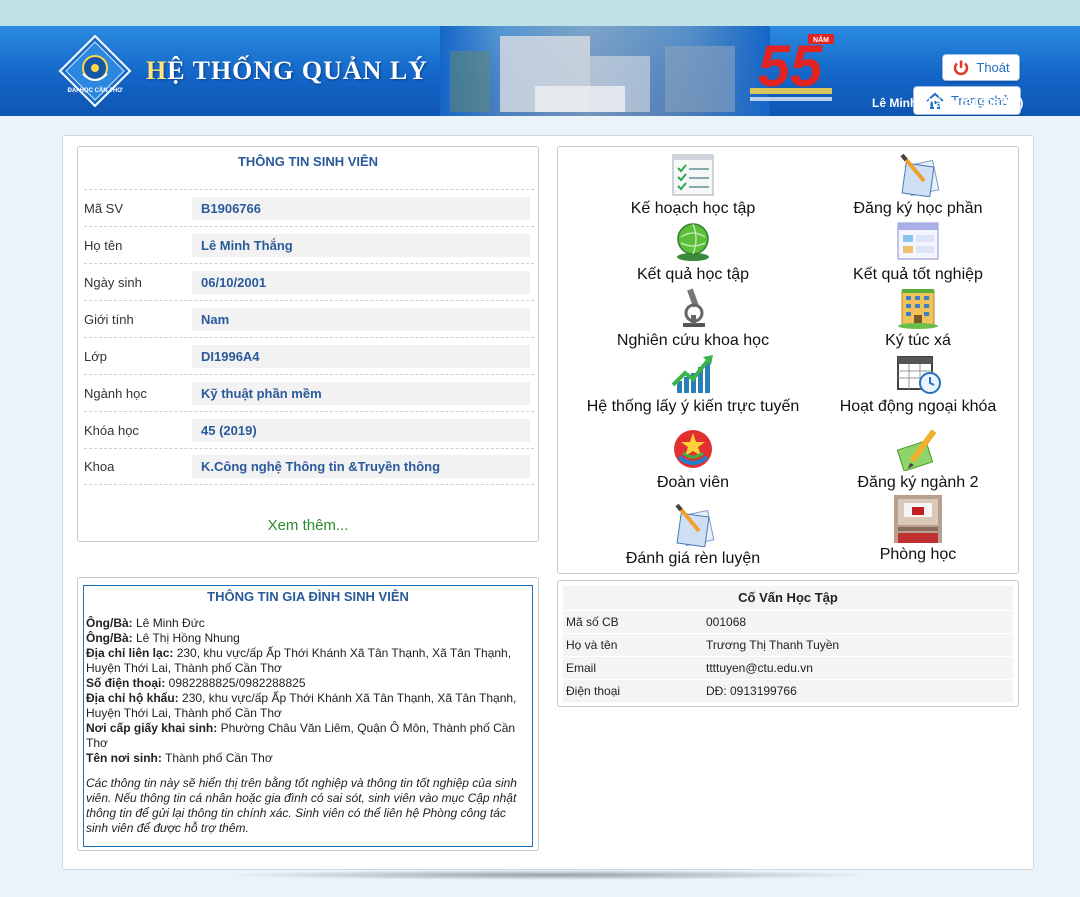 The width and height of the screenshot is (1080, 897). I want to click on advisor-title: Cố Vấn Học Tập, so click(788, 598).